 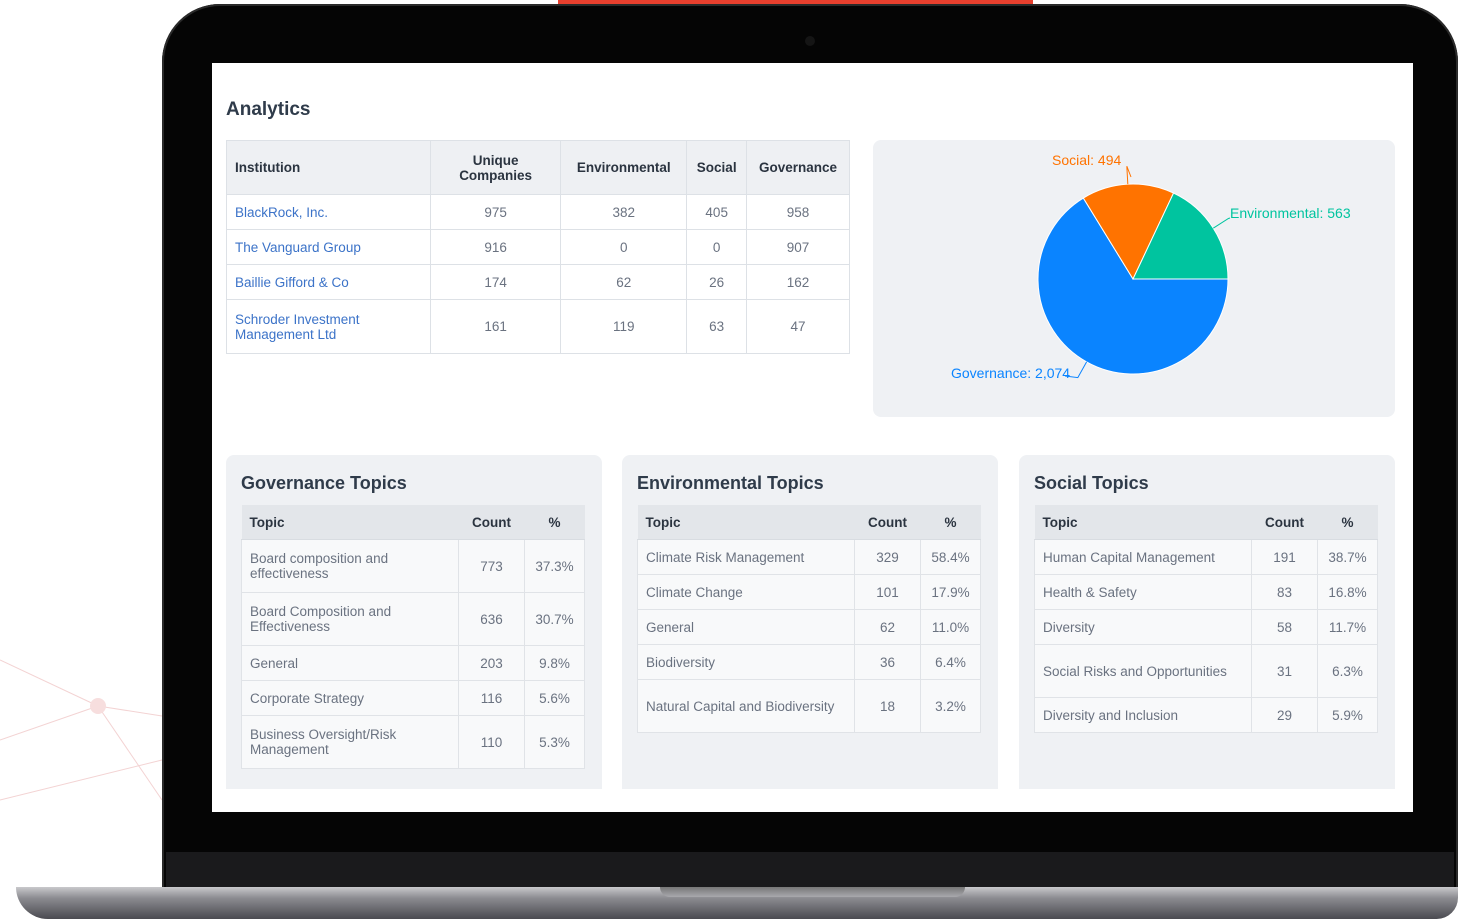 What do you see at coordinates (624, 282) in the screenshot?
I see `environmental-value: 62` at bounding box center [624, 282].